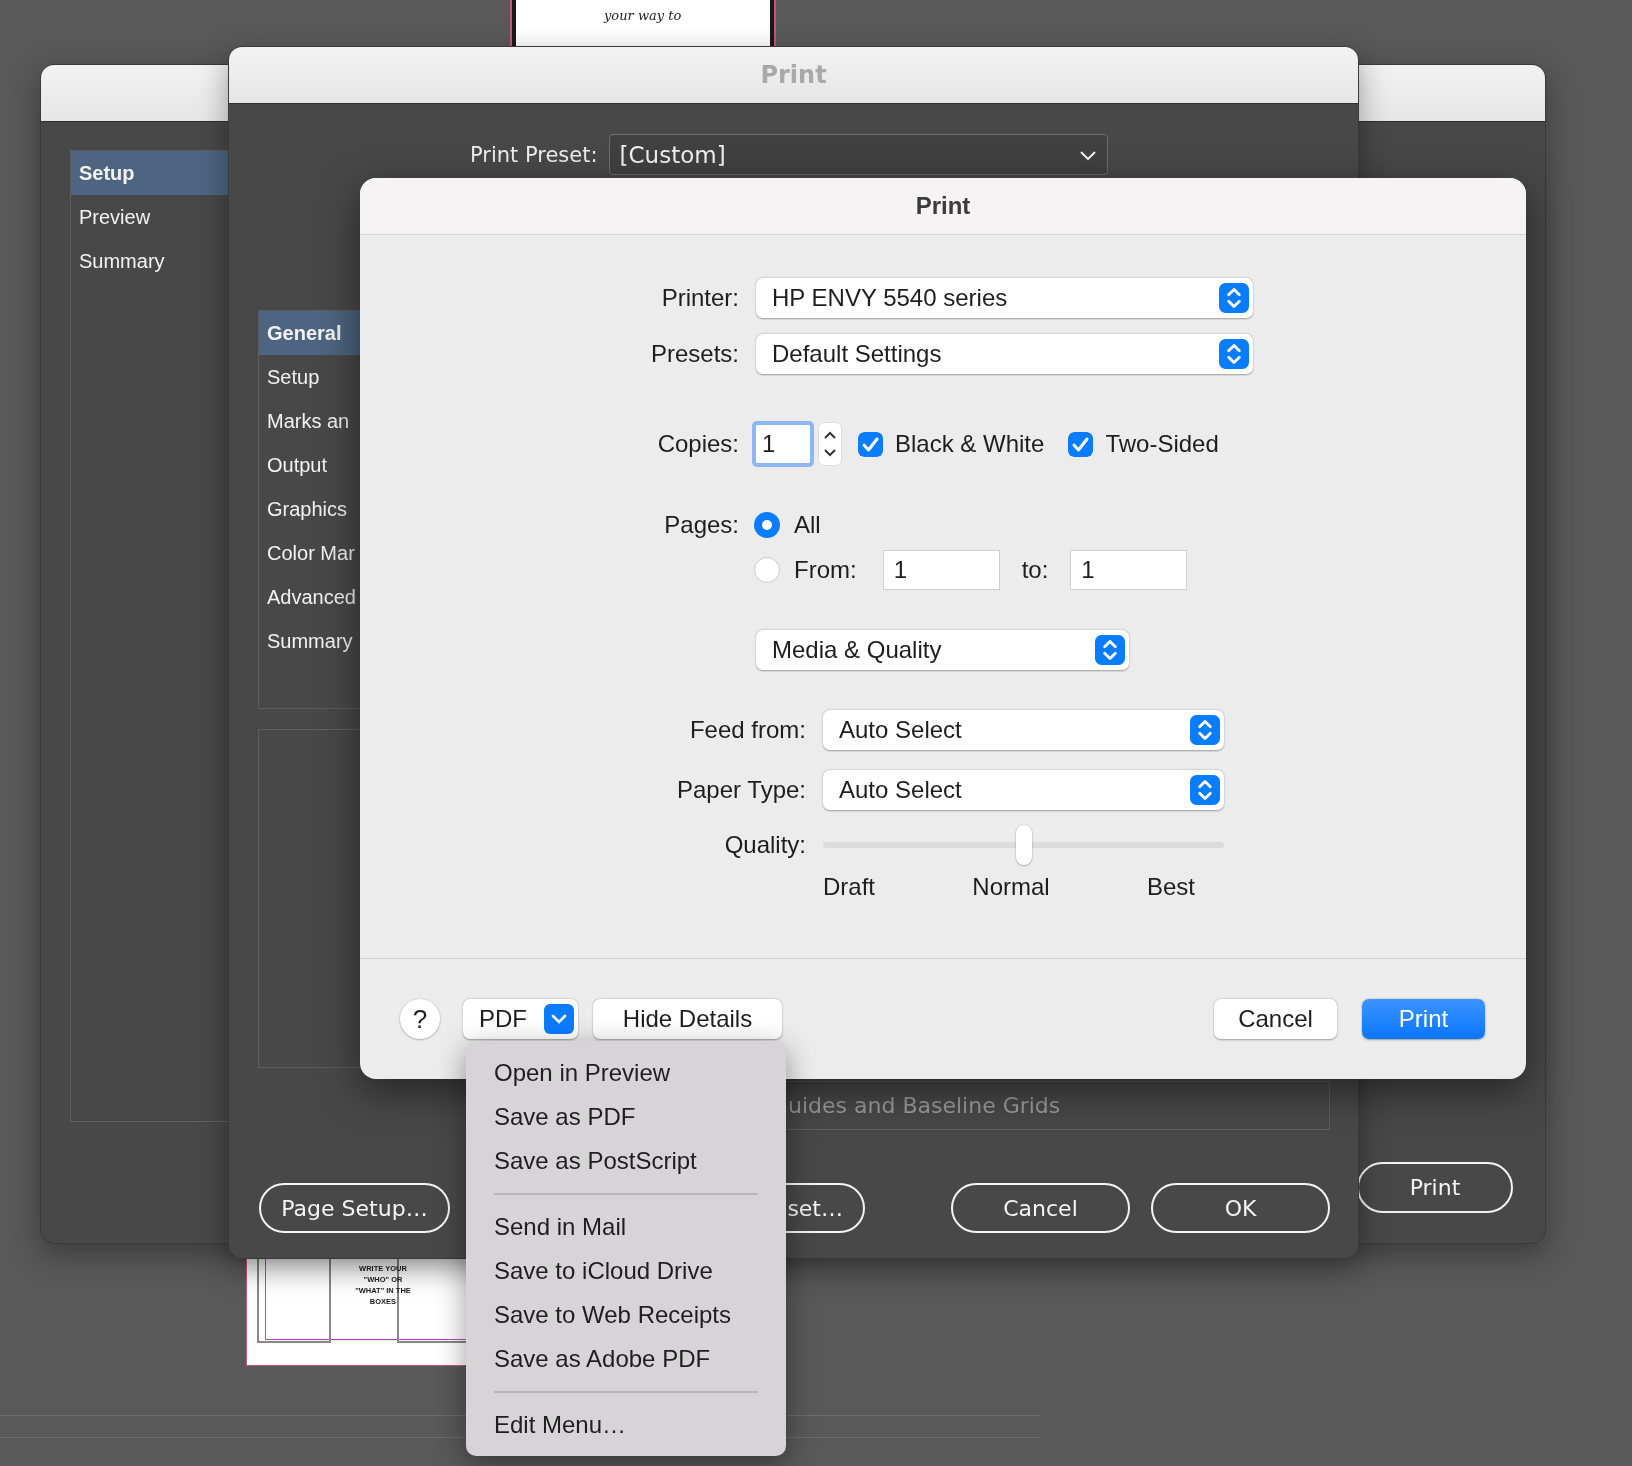 The image size is (1632, 1466). Describe the element at coordinates (699, 298) in the screenshot. I see `field-label: Printer:` at that location.